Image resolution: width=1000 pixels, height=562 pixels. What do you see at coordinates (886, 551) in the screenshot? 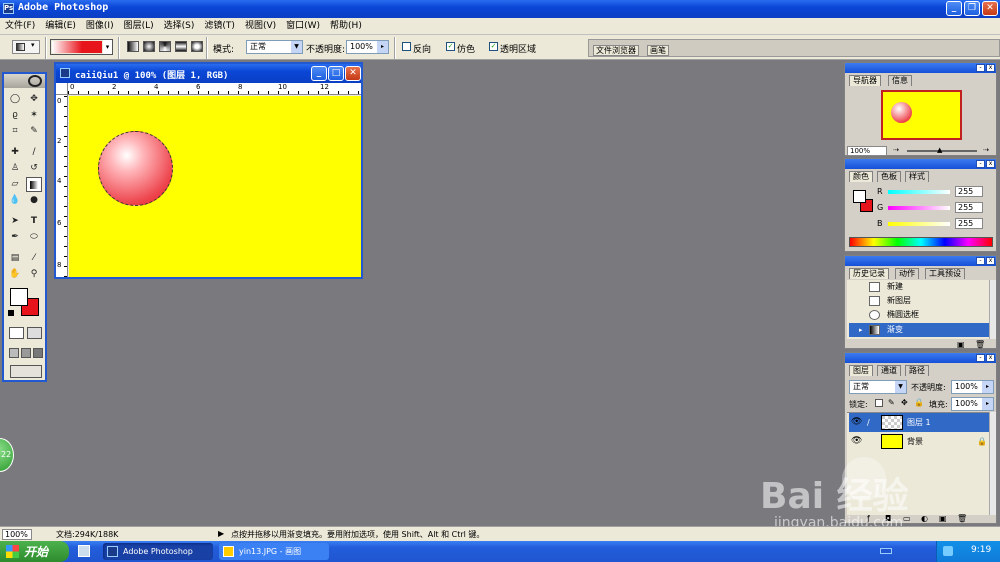
I see `volume-icon` at bounding box center [886, 551].